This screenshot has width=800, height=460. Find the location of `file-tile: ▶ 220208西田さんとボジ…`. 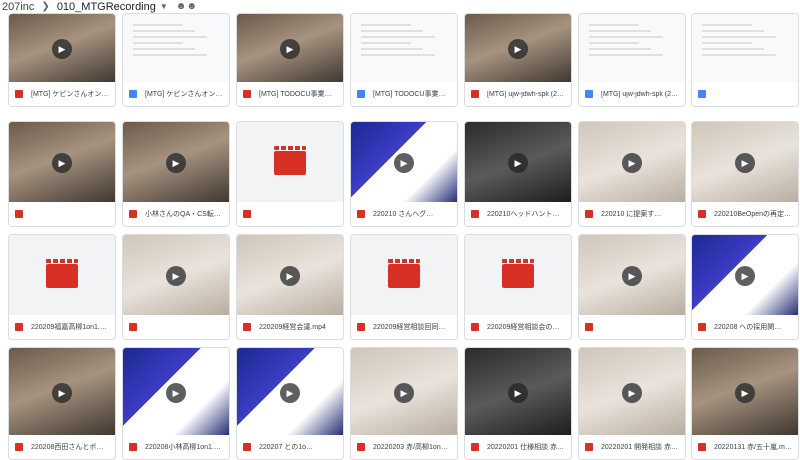

file-tile: ▶ 220208西田さんとボジ… is located at coordinates (62, 403).